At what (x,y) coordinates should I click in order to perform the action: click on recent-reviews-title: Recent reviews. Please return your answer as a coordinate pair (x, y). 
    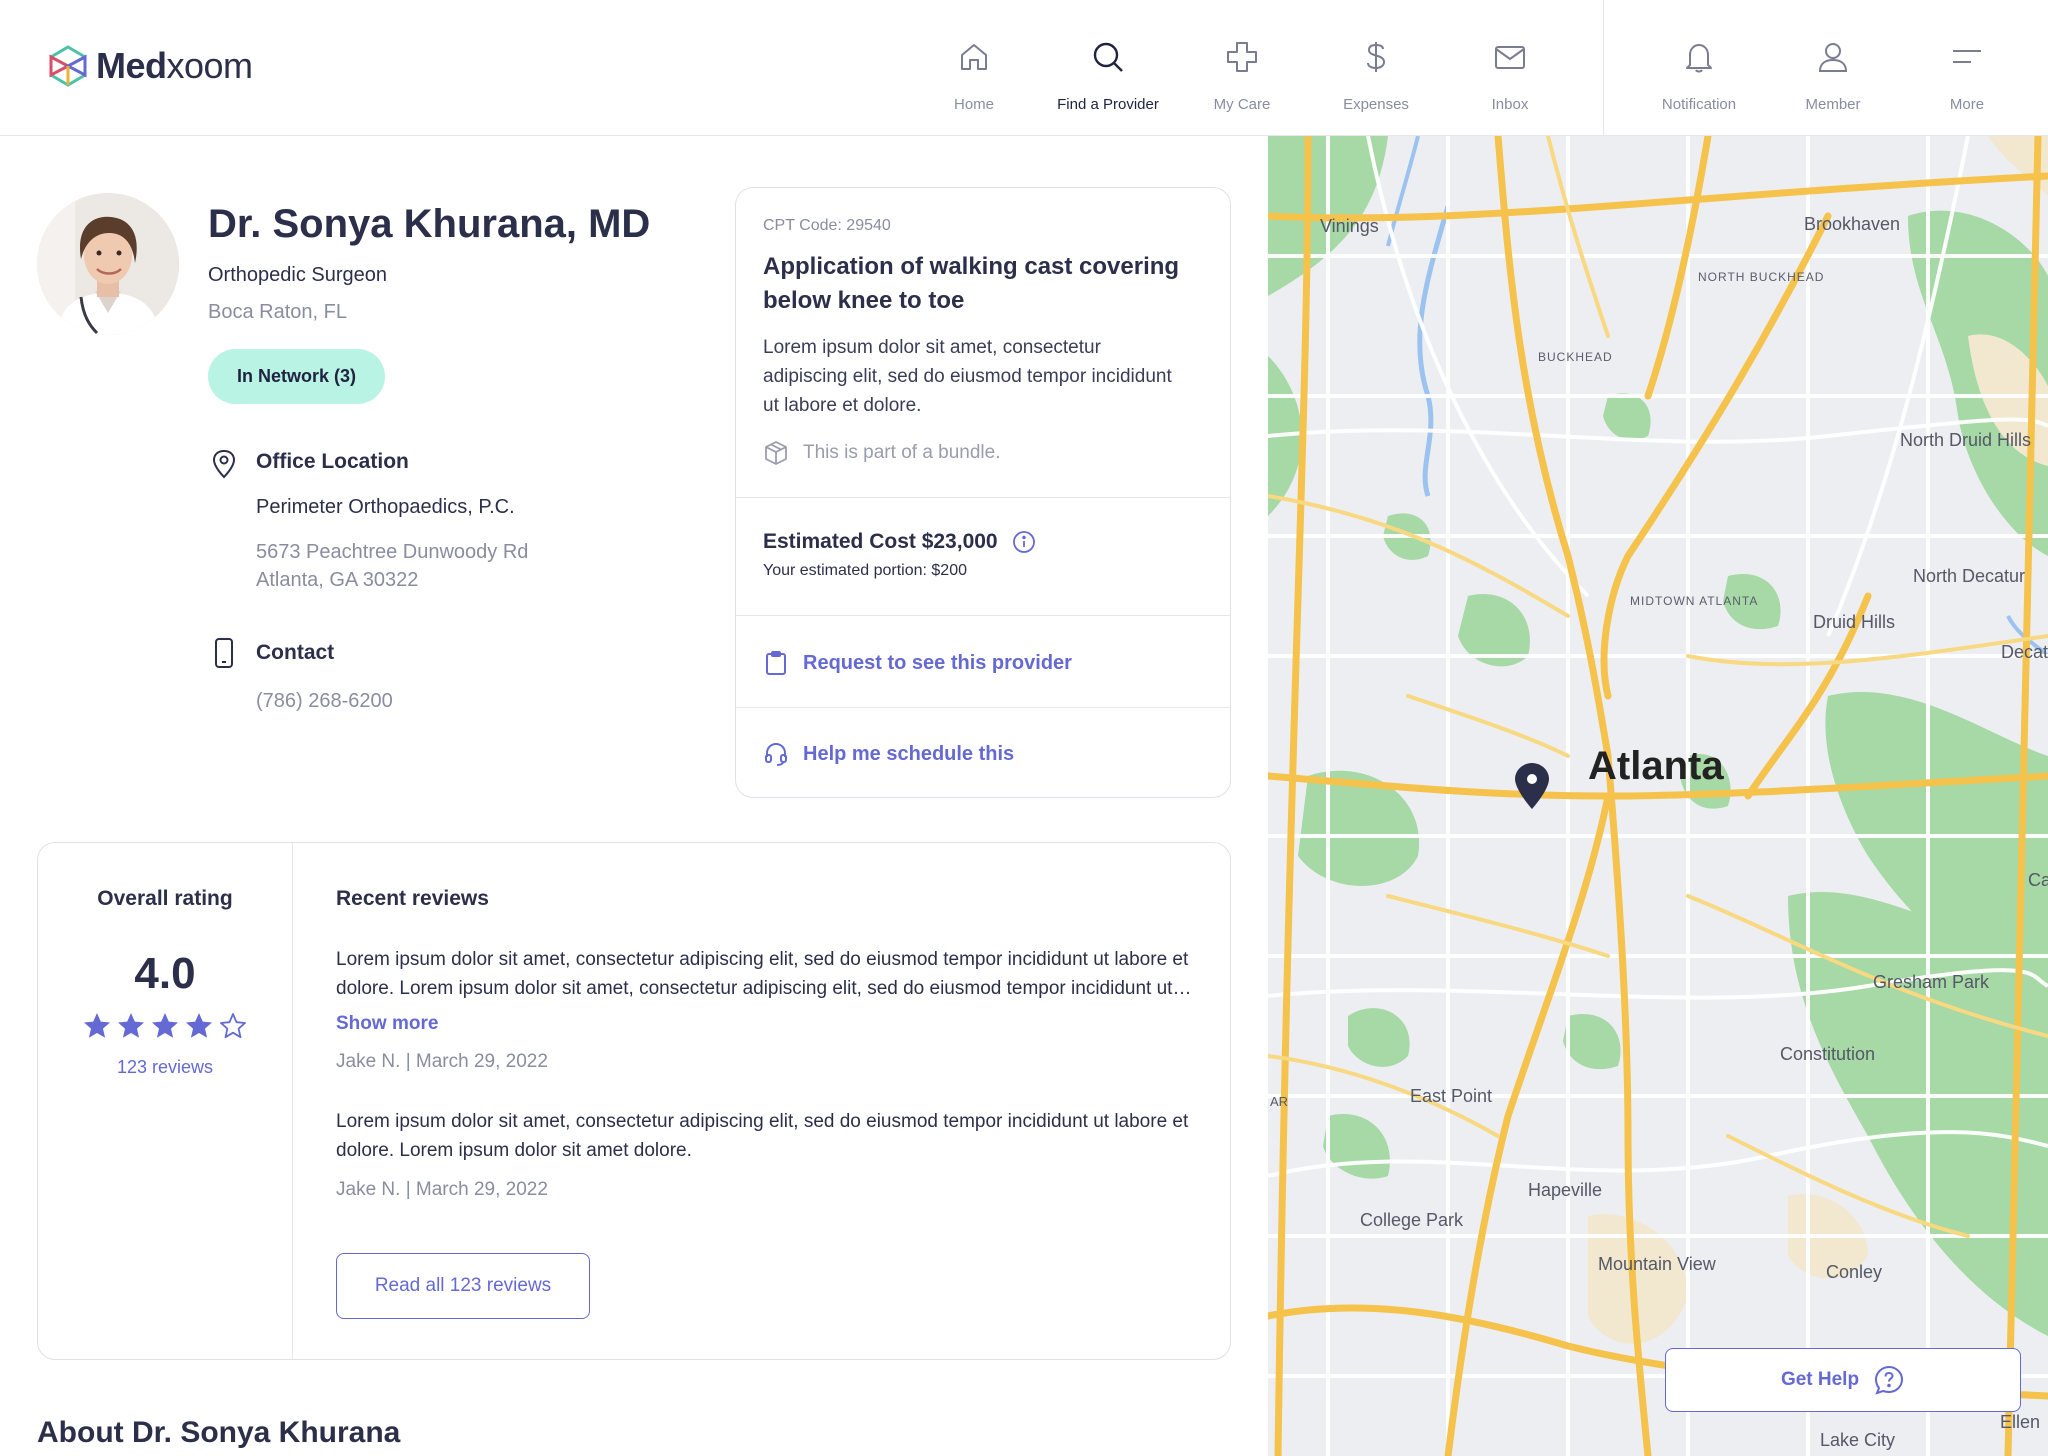
    Looking at the image, I should click on (412, 898).